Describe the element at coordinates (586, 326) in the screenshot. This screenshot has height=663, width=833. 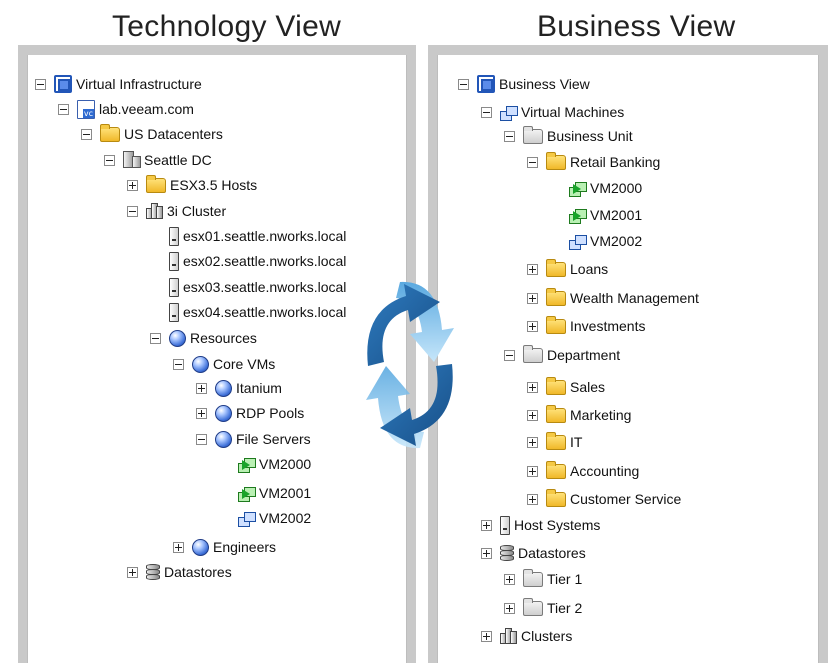
I see `tree-node: Investments` at that location.